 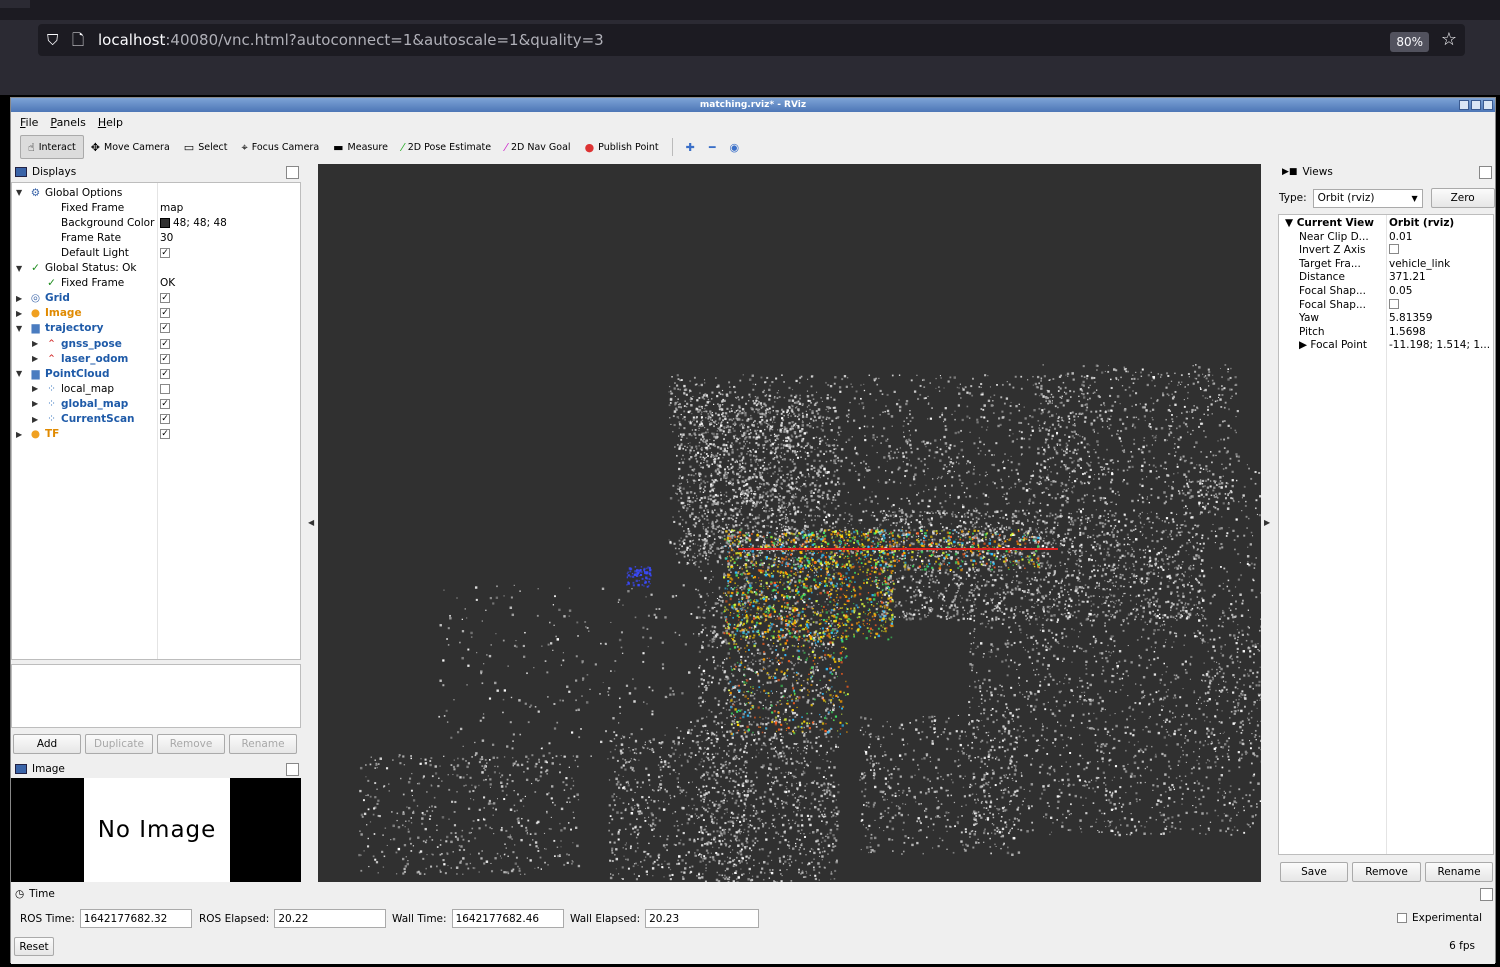 I want to click on window-titlebar: matching.rviz* - RViz, so click(x=753, y=105).